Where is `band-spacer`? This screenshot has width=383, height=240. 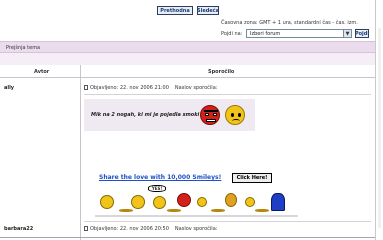 band-spacer is located at coordinates (187, 59).